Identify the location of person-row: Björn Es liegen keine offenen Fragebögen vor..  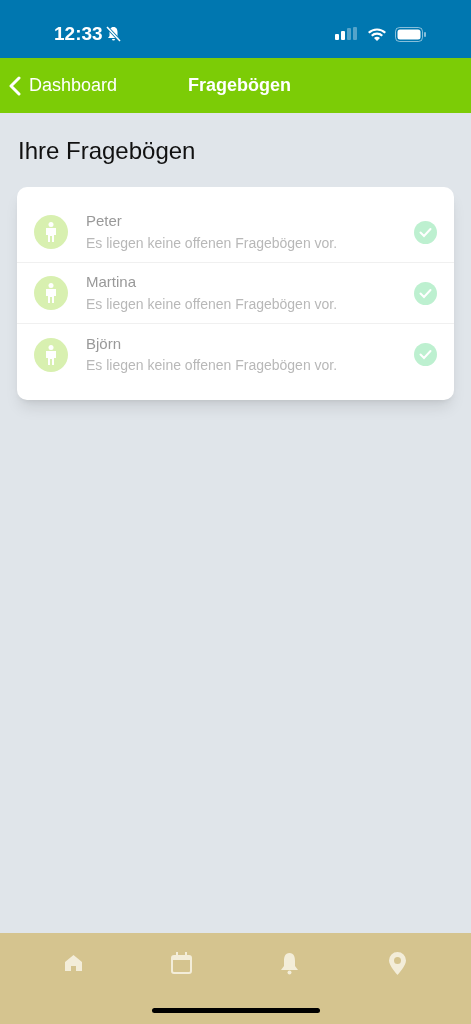
(235, 354).